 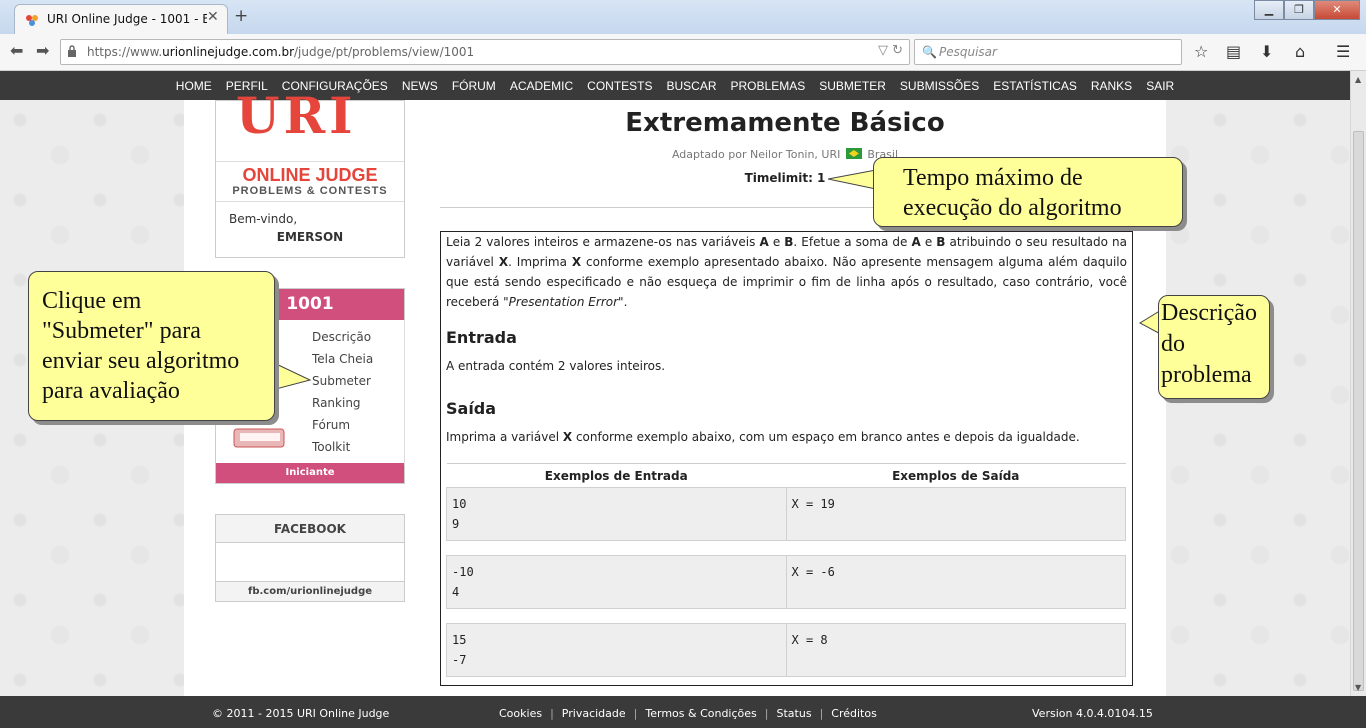 I want to click on download-icon: ⬇, so click(x=1266, y=51).